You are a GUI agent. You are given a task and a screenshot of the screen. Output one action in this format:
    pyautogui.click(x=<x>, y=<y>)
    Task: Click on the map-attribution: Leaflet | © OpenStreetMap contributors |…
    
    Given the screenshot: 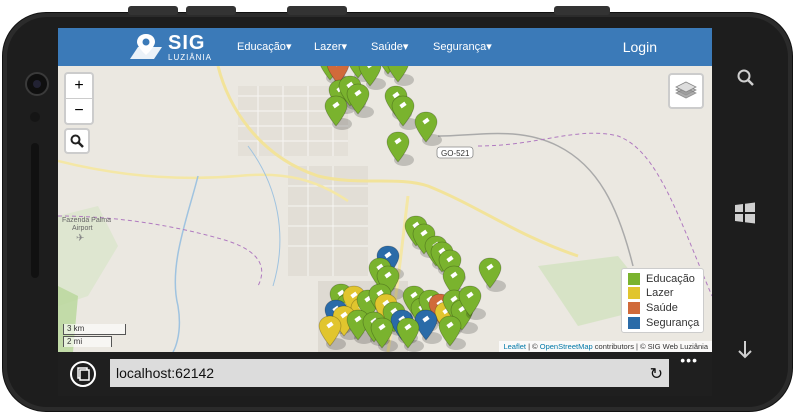 What is the action you would take?
    pyautogui.click(x=605, y=346)
    